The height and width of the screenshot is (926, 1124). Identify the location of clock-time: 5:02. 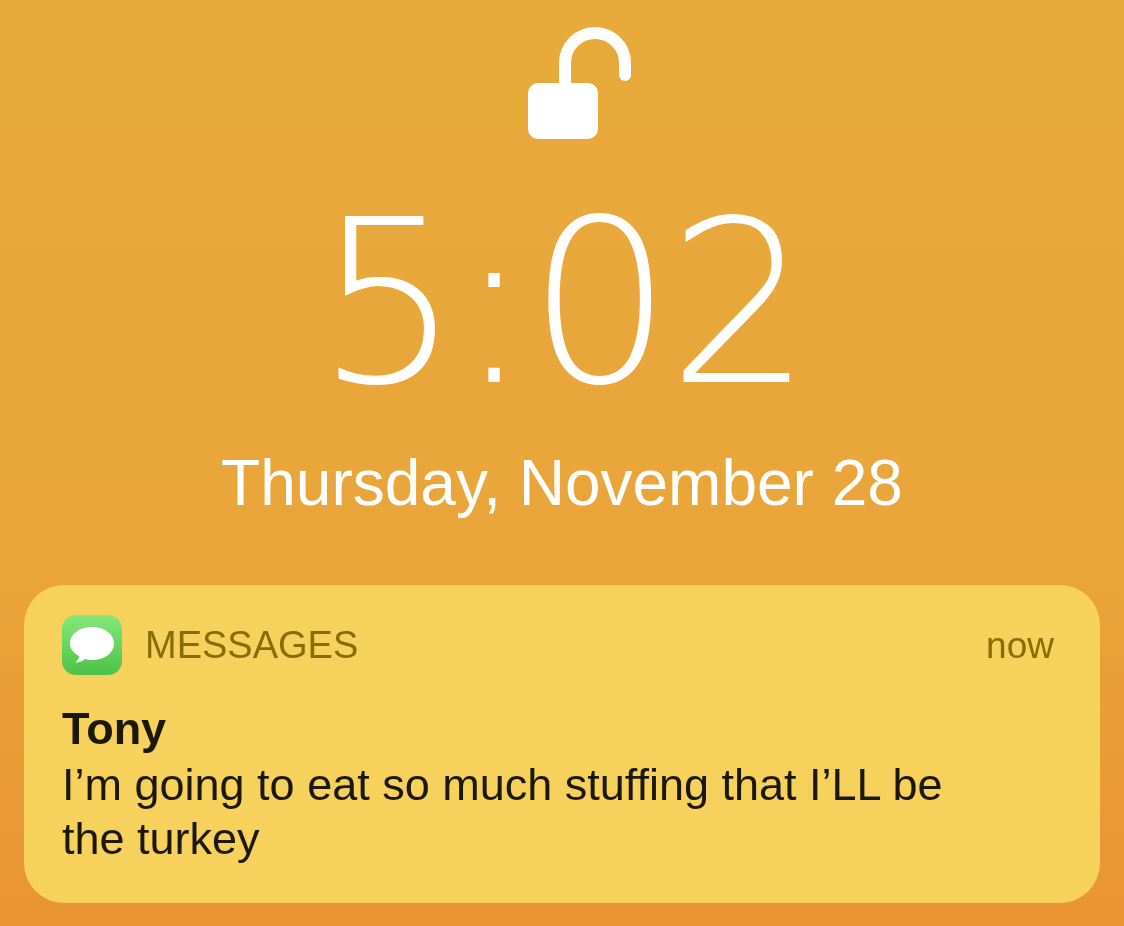
(562, 304).